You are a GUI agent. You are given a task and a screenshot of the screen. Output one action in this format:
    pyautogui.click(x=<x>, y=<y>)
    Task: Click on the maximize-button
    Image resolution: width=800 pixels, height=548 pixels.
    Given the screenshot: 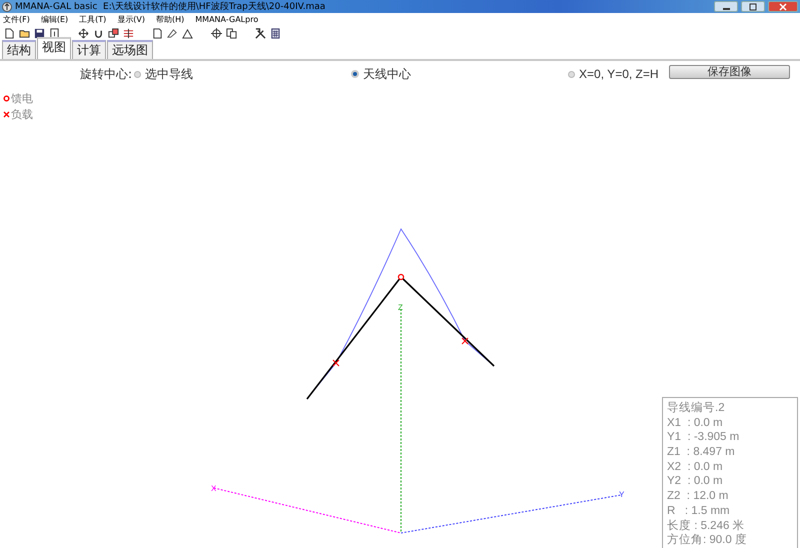 What is the action you would take?
    pyautogui.click(x=753, y=6)
    